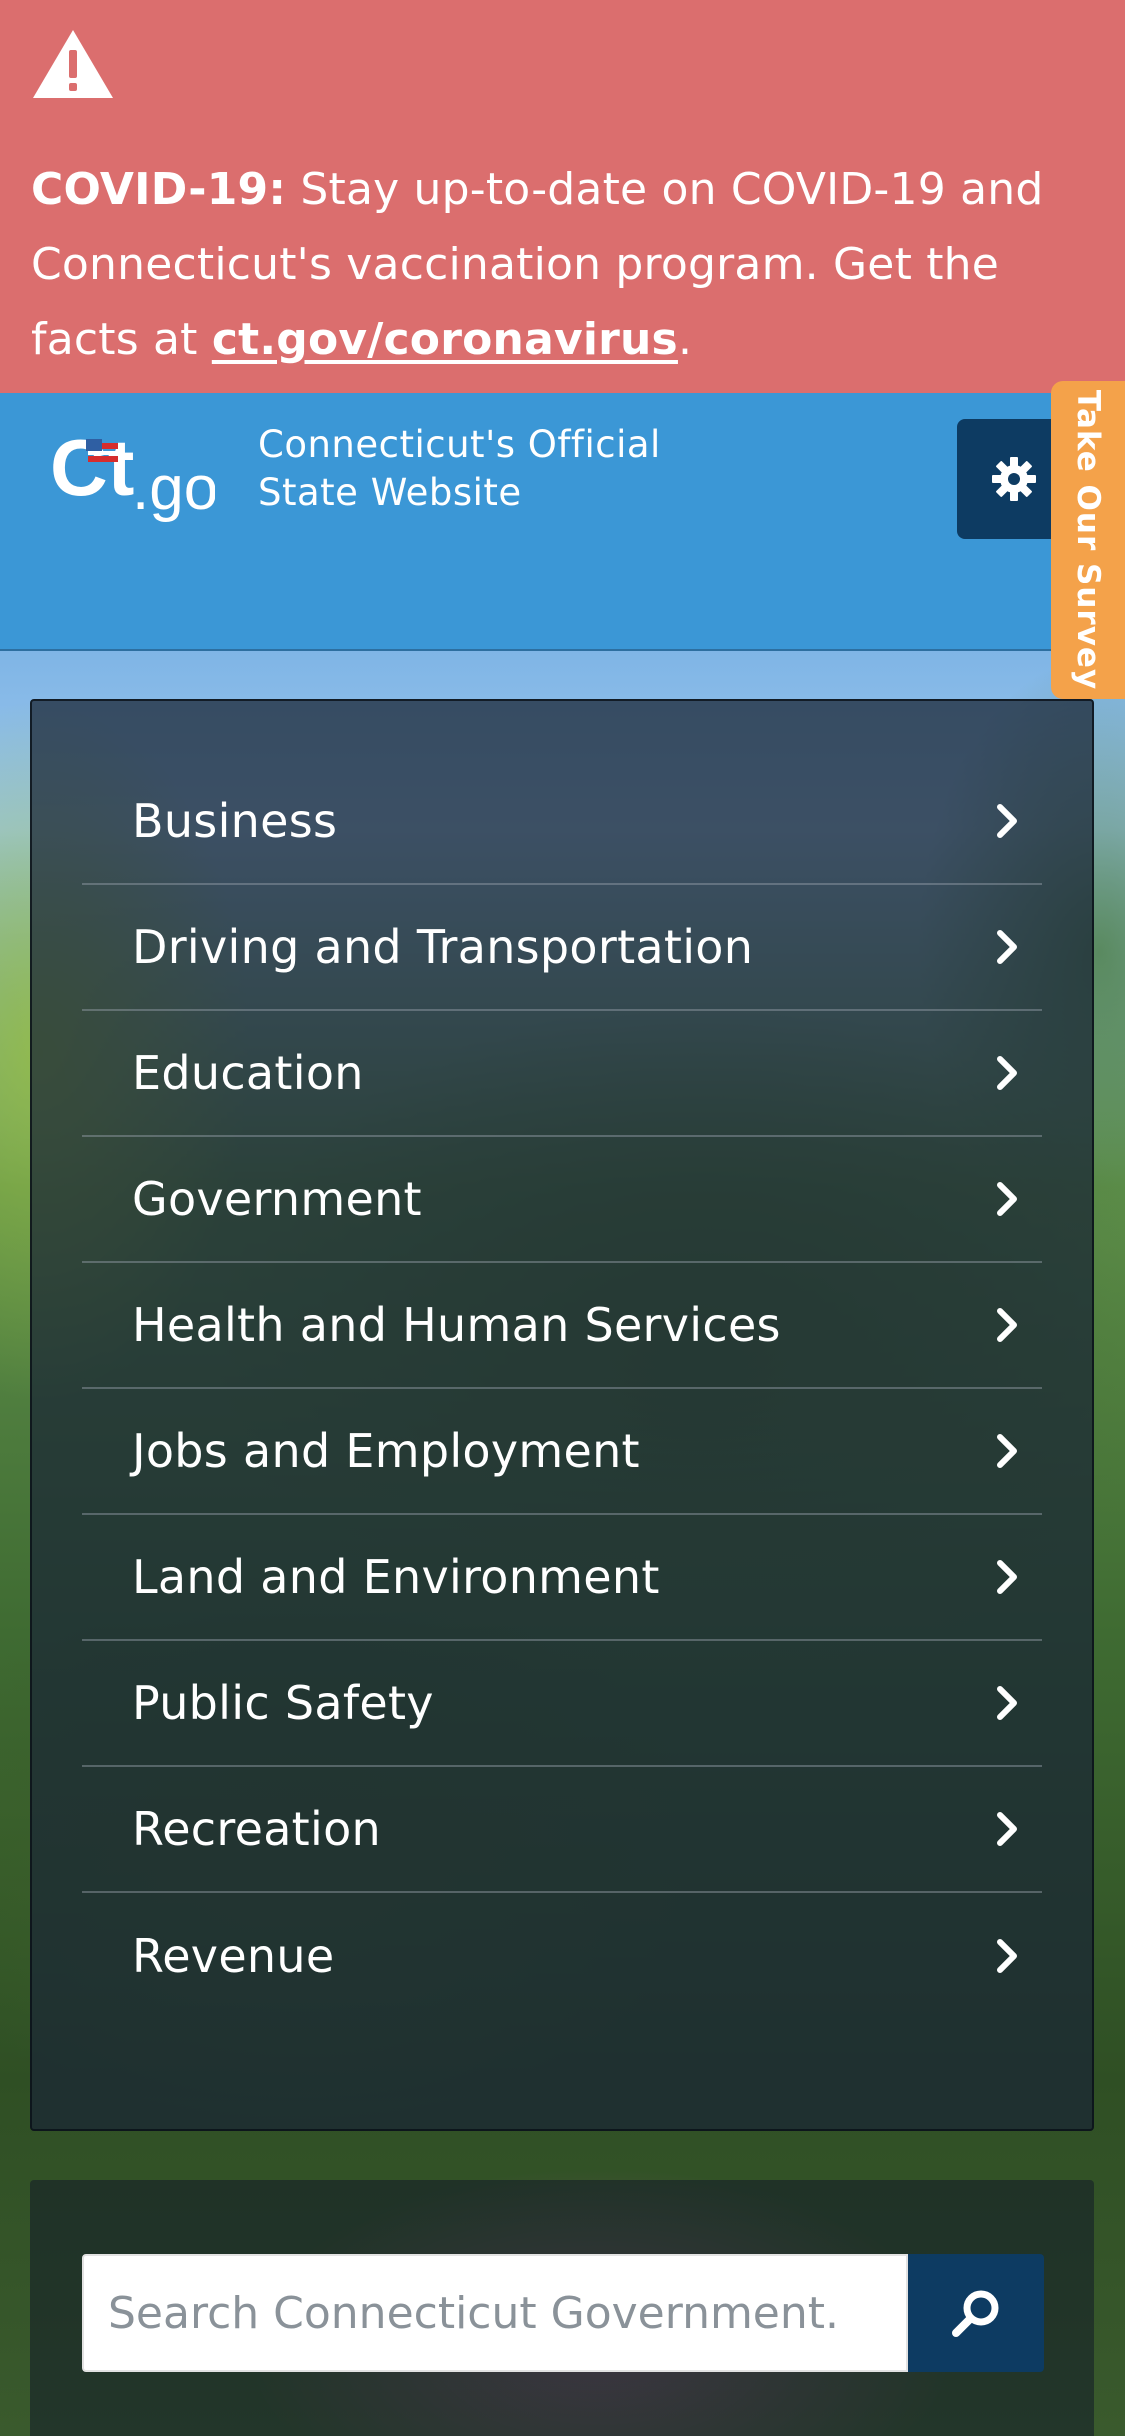 This screenshot has height=2436, width=1125. What do you see at coordinates (562, 1074) in the screenshot?
I see `menu-item-education: Education` at bounding box center [562, 1074].